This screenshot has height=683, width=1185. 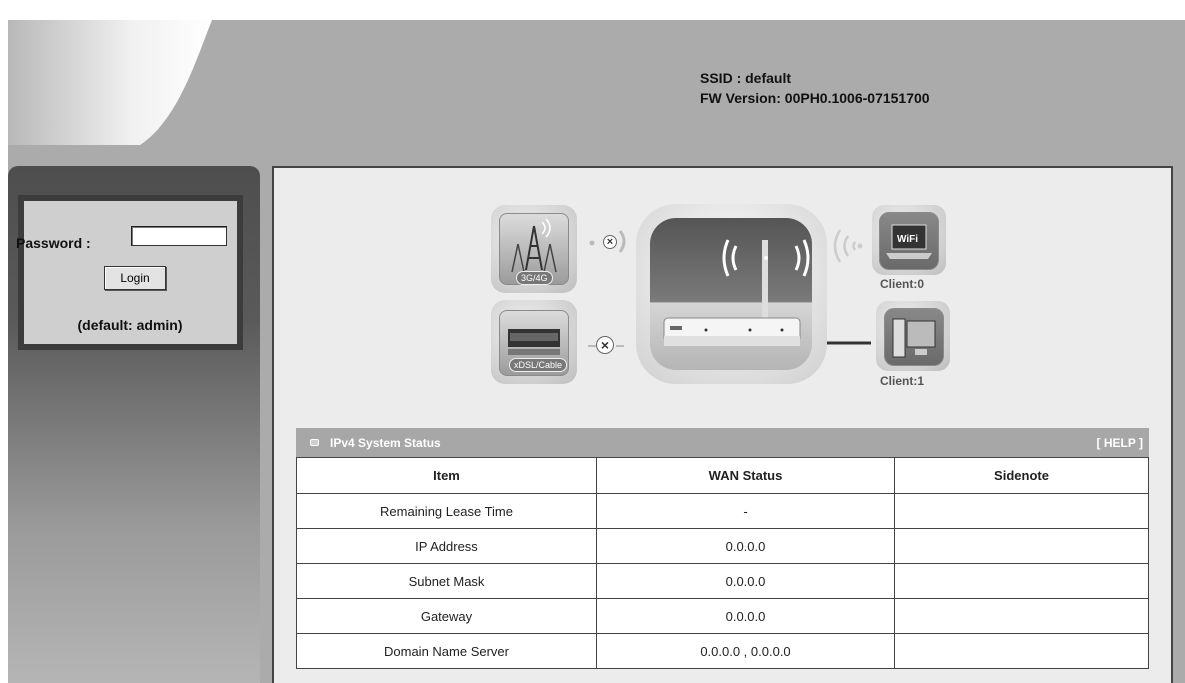 I want to click on table-row: Gateway 0.0.0.0, so click(x=722, y=616).